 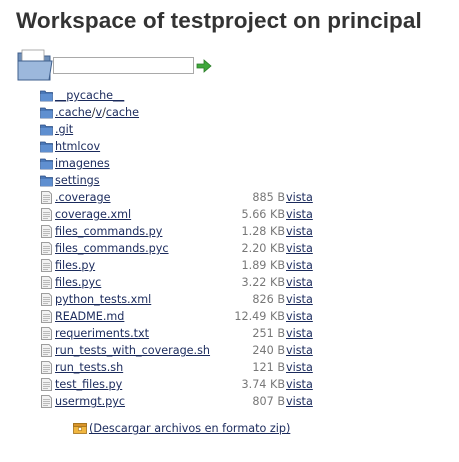 I want to click on directory-path: .cache/v/cache, so click(x=97, y=112).